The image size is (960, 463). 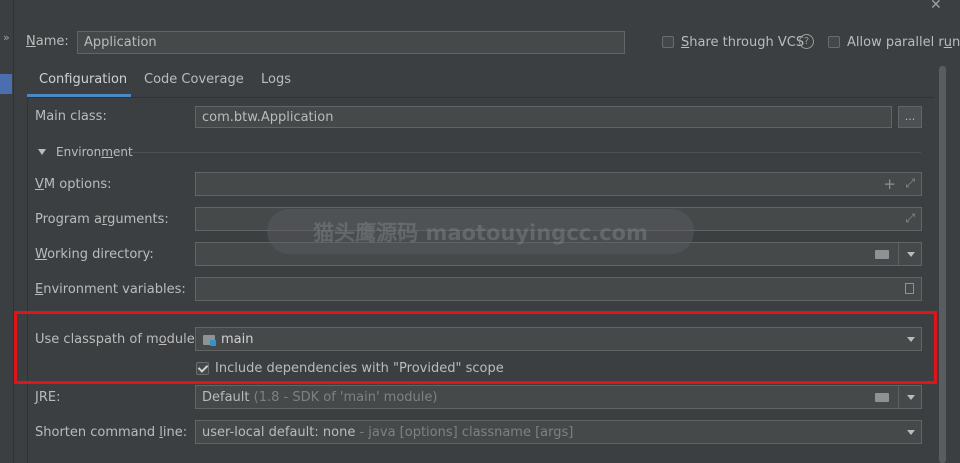 What do you see at coordinates (7, 231) in the screenshot?
I see `left-gutter` at bounding box center [7, 231].